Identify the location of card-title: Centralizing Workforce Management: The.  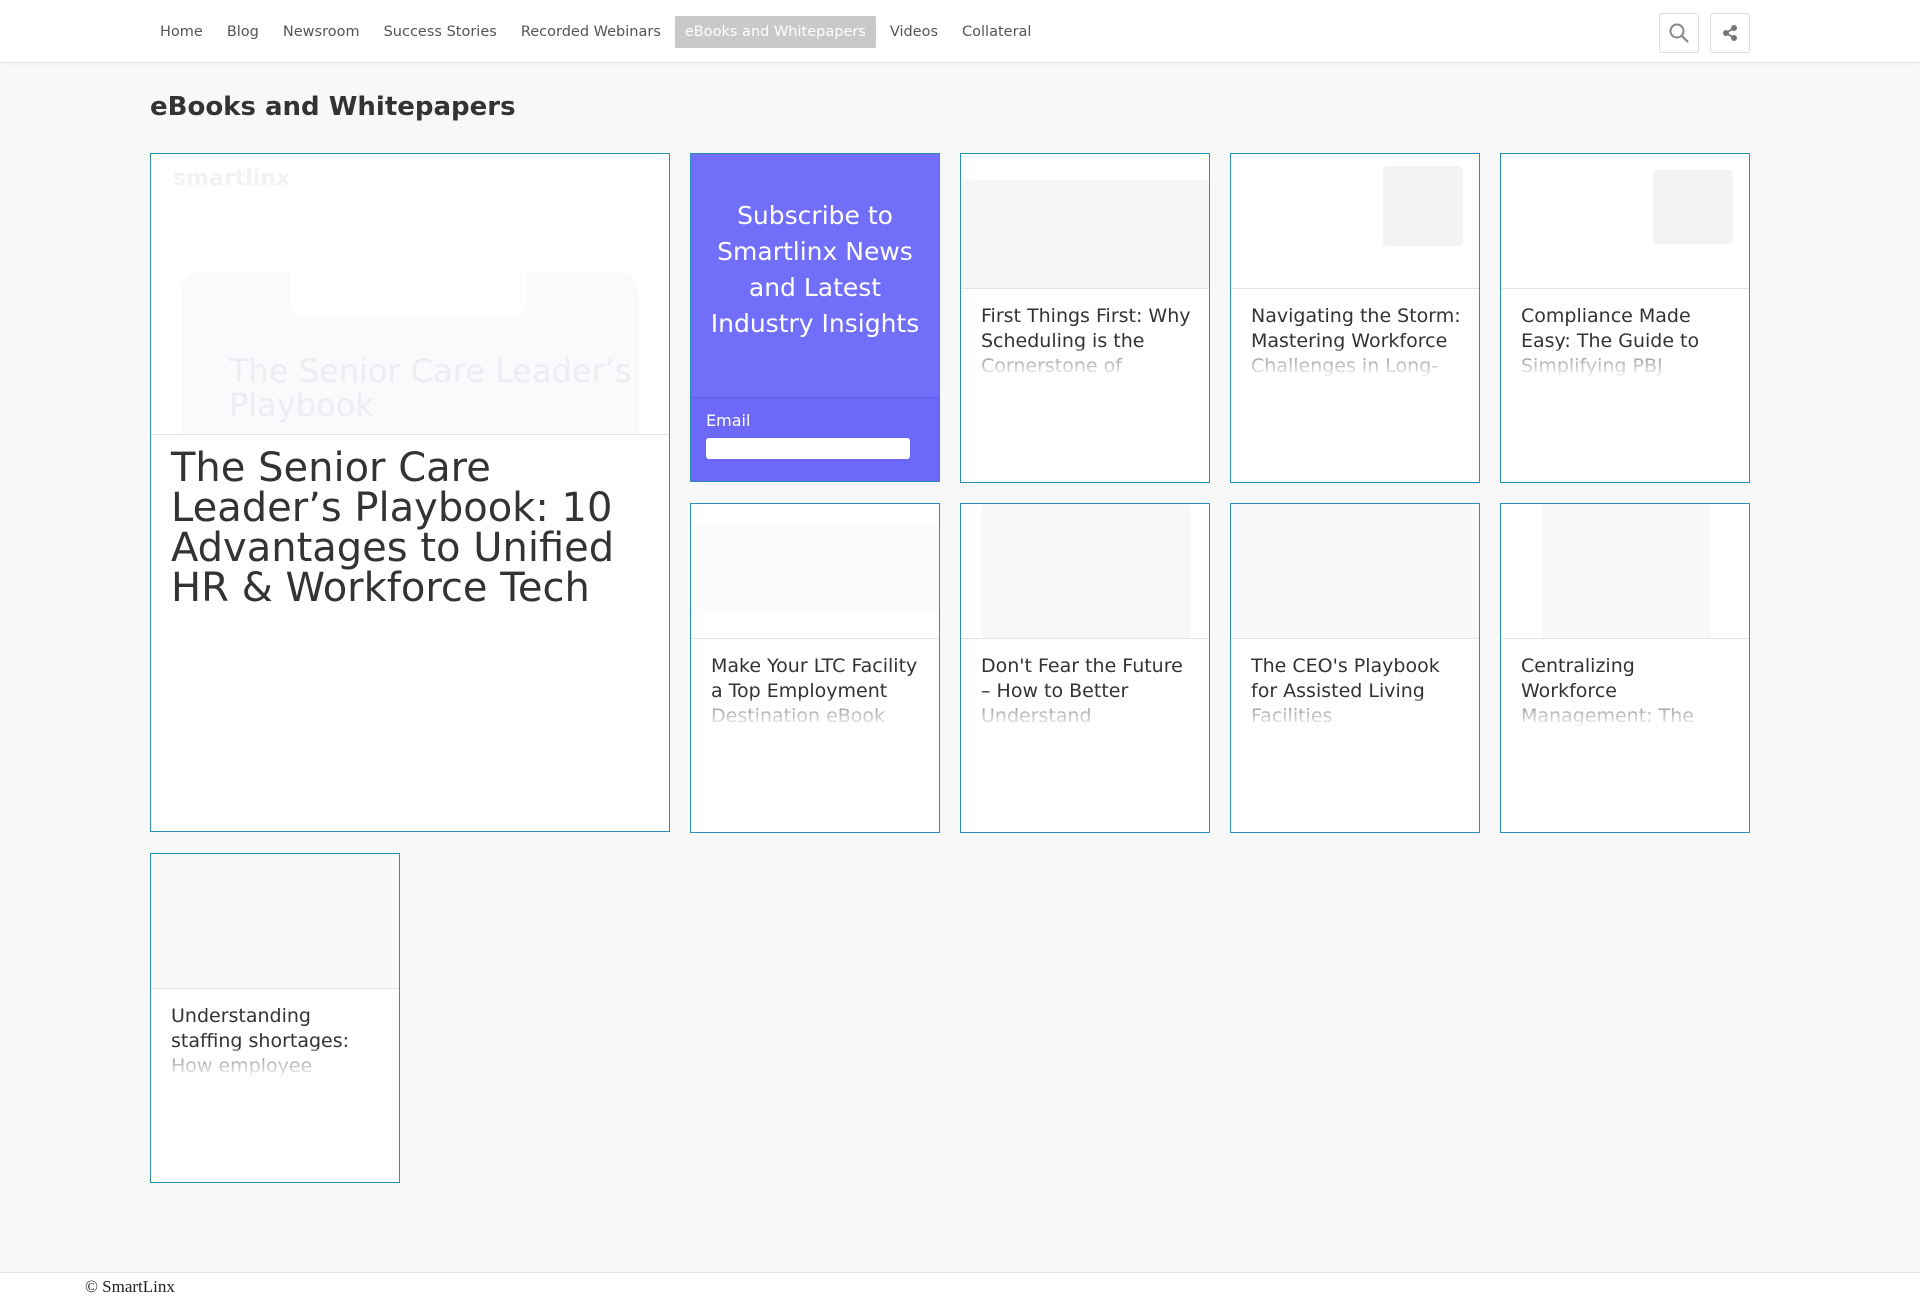
(1627, 691).